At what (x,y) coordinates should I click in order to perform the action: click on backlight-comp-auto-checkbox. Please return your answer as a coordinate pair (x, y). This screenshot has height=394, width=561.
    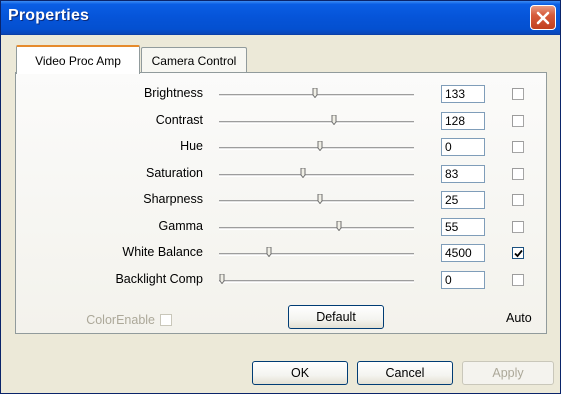
    Looking at the image, I should click on (518, 280).